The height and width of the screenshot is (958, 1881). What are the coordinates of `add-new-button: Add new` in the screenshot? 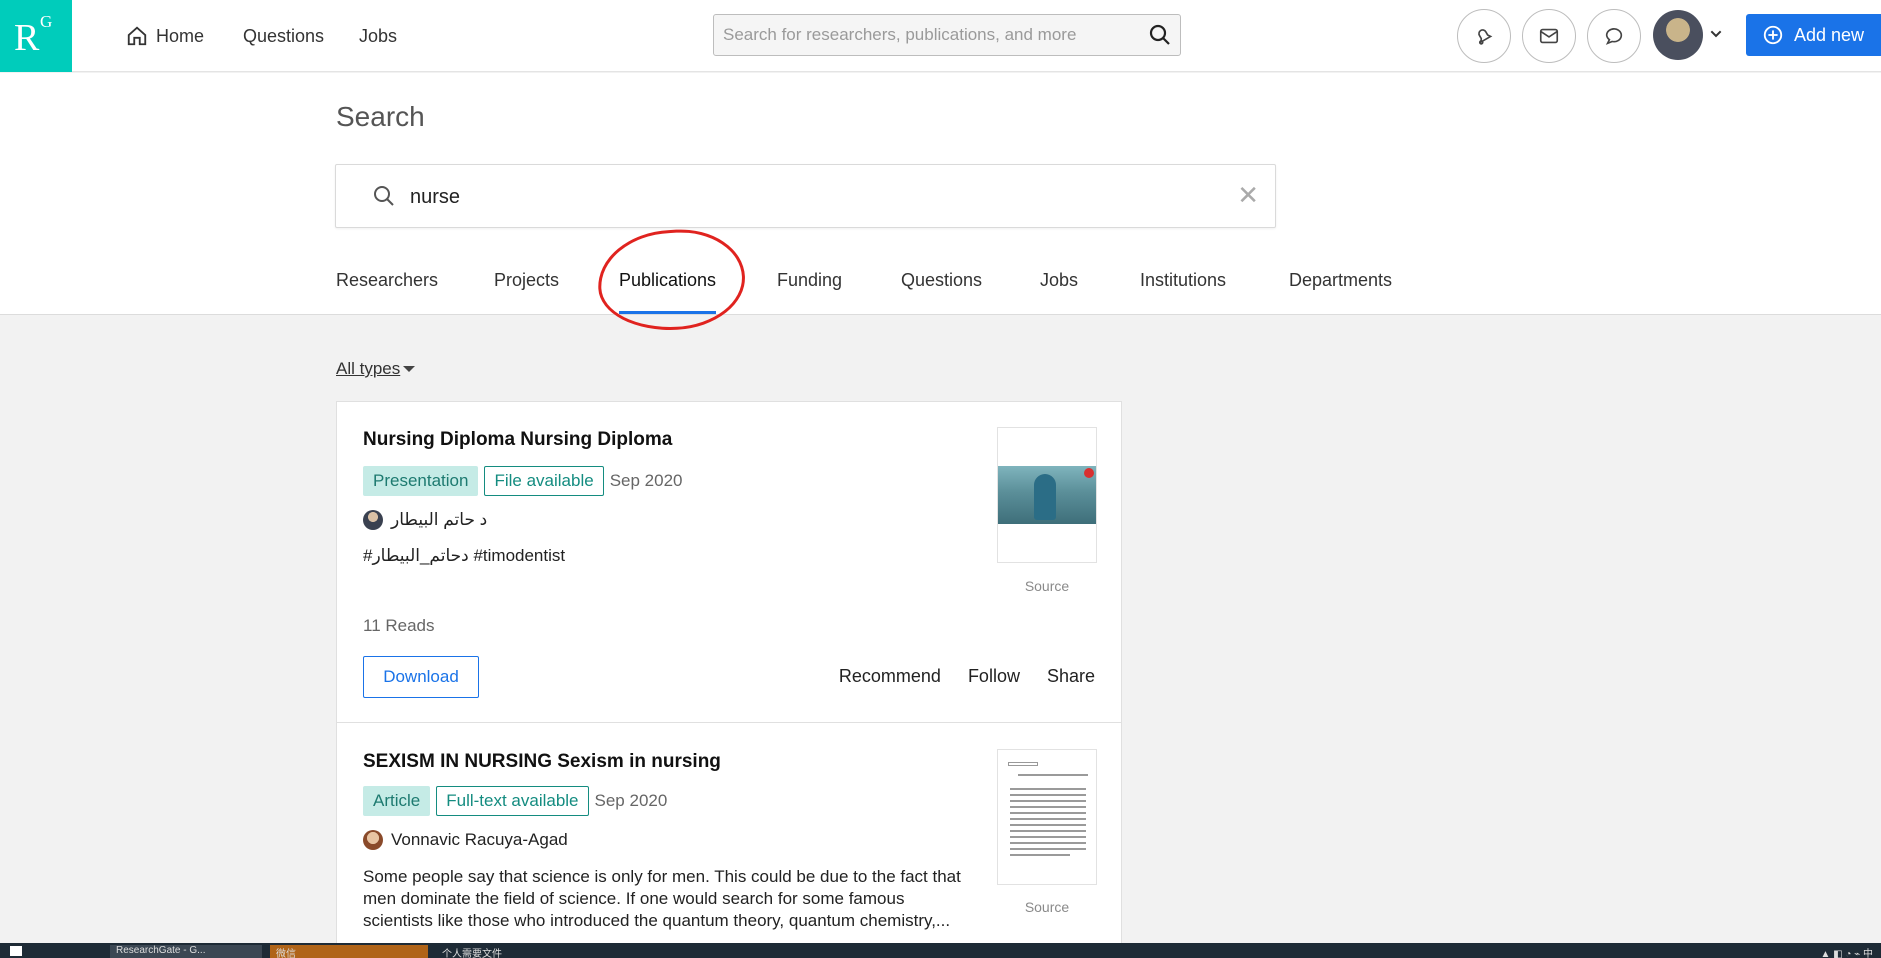 It's located at (1813, 35).